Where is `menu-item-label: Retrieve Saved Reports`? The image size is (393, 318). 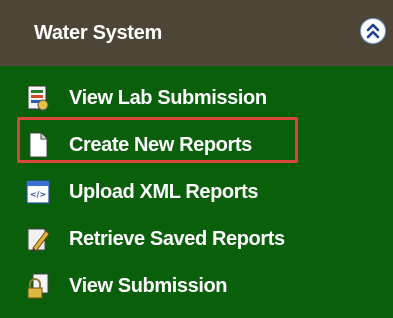 menu-item-label: Retrieve Saved Reports is located at coordinates (177, 239).